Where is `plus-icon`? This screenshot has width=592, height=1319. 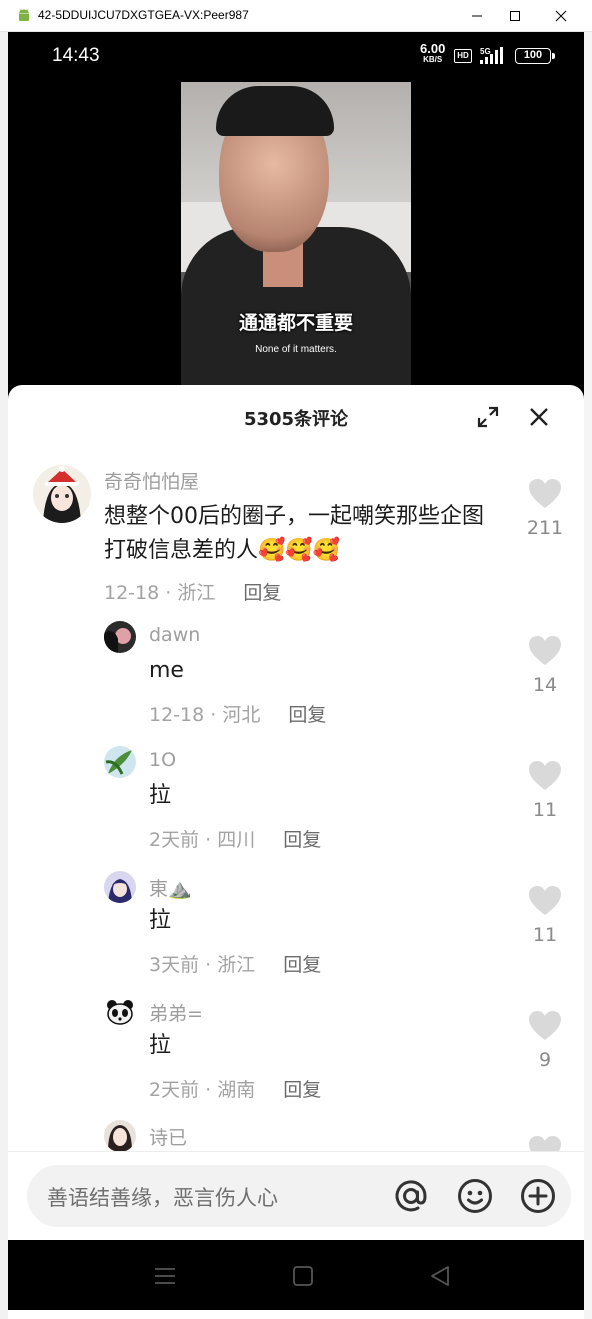
plus-icon is located at coordinates (538, 1196).